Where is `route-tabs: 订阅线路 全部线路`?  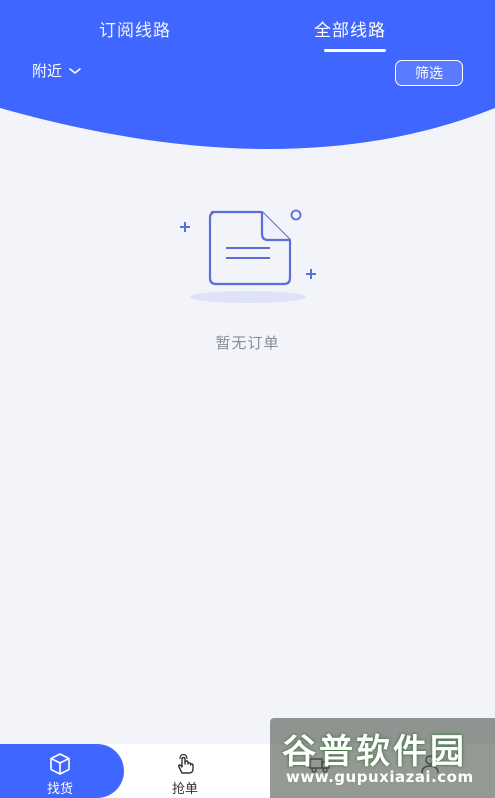
route-tabs: 订阅线路 全部线路 is located at coordinates (247, 28).